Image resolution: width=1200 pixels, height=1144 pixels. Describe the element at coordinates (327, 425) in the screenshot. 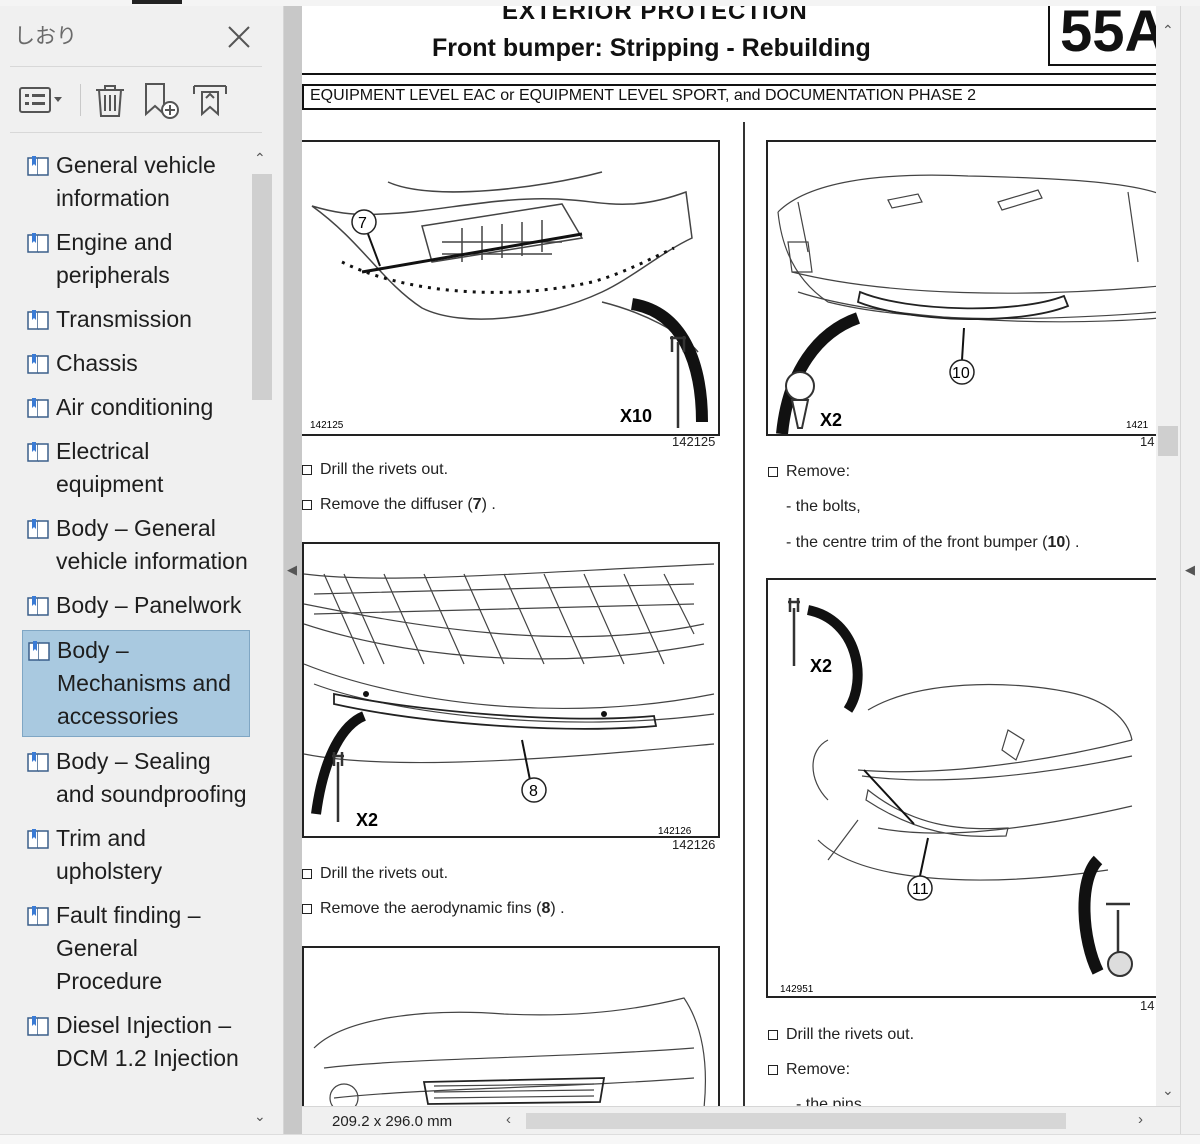

I see `figure-id-small: 142125` at that location.